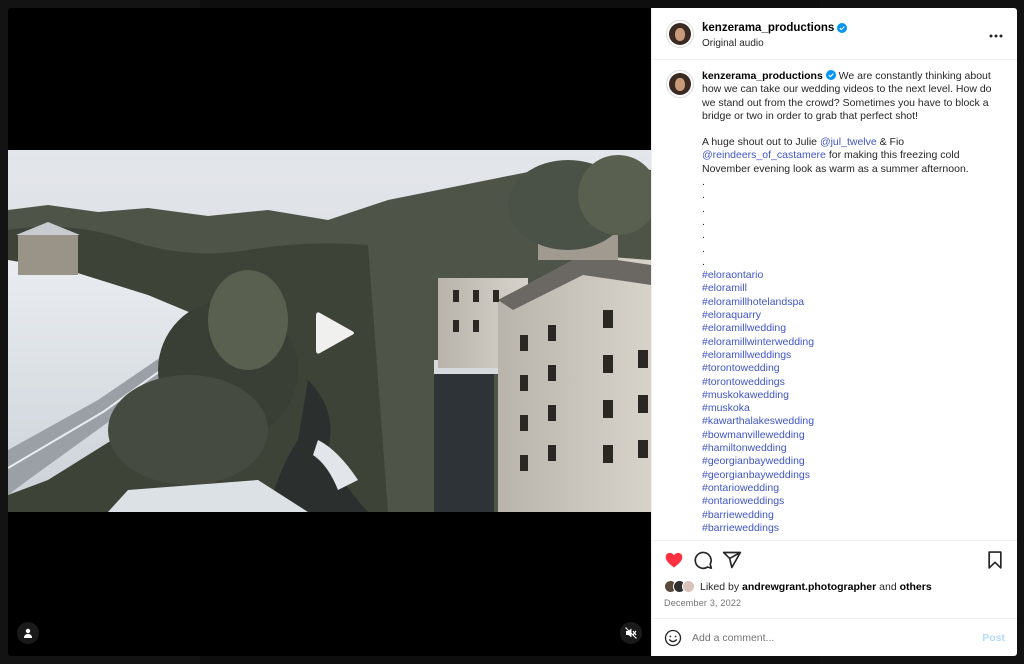 This screenshot has width=1024, height=664. I want to click on comment-input, so click(837, 637).